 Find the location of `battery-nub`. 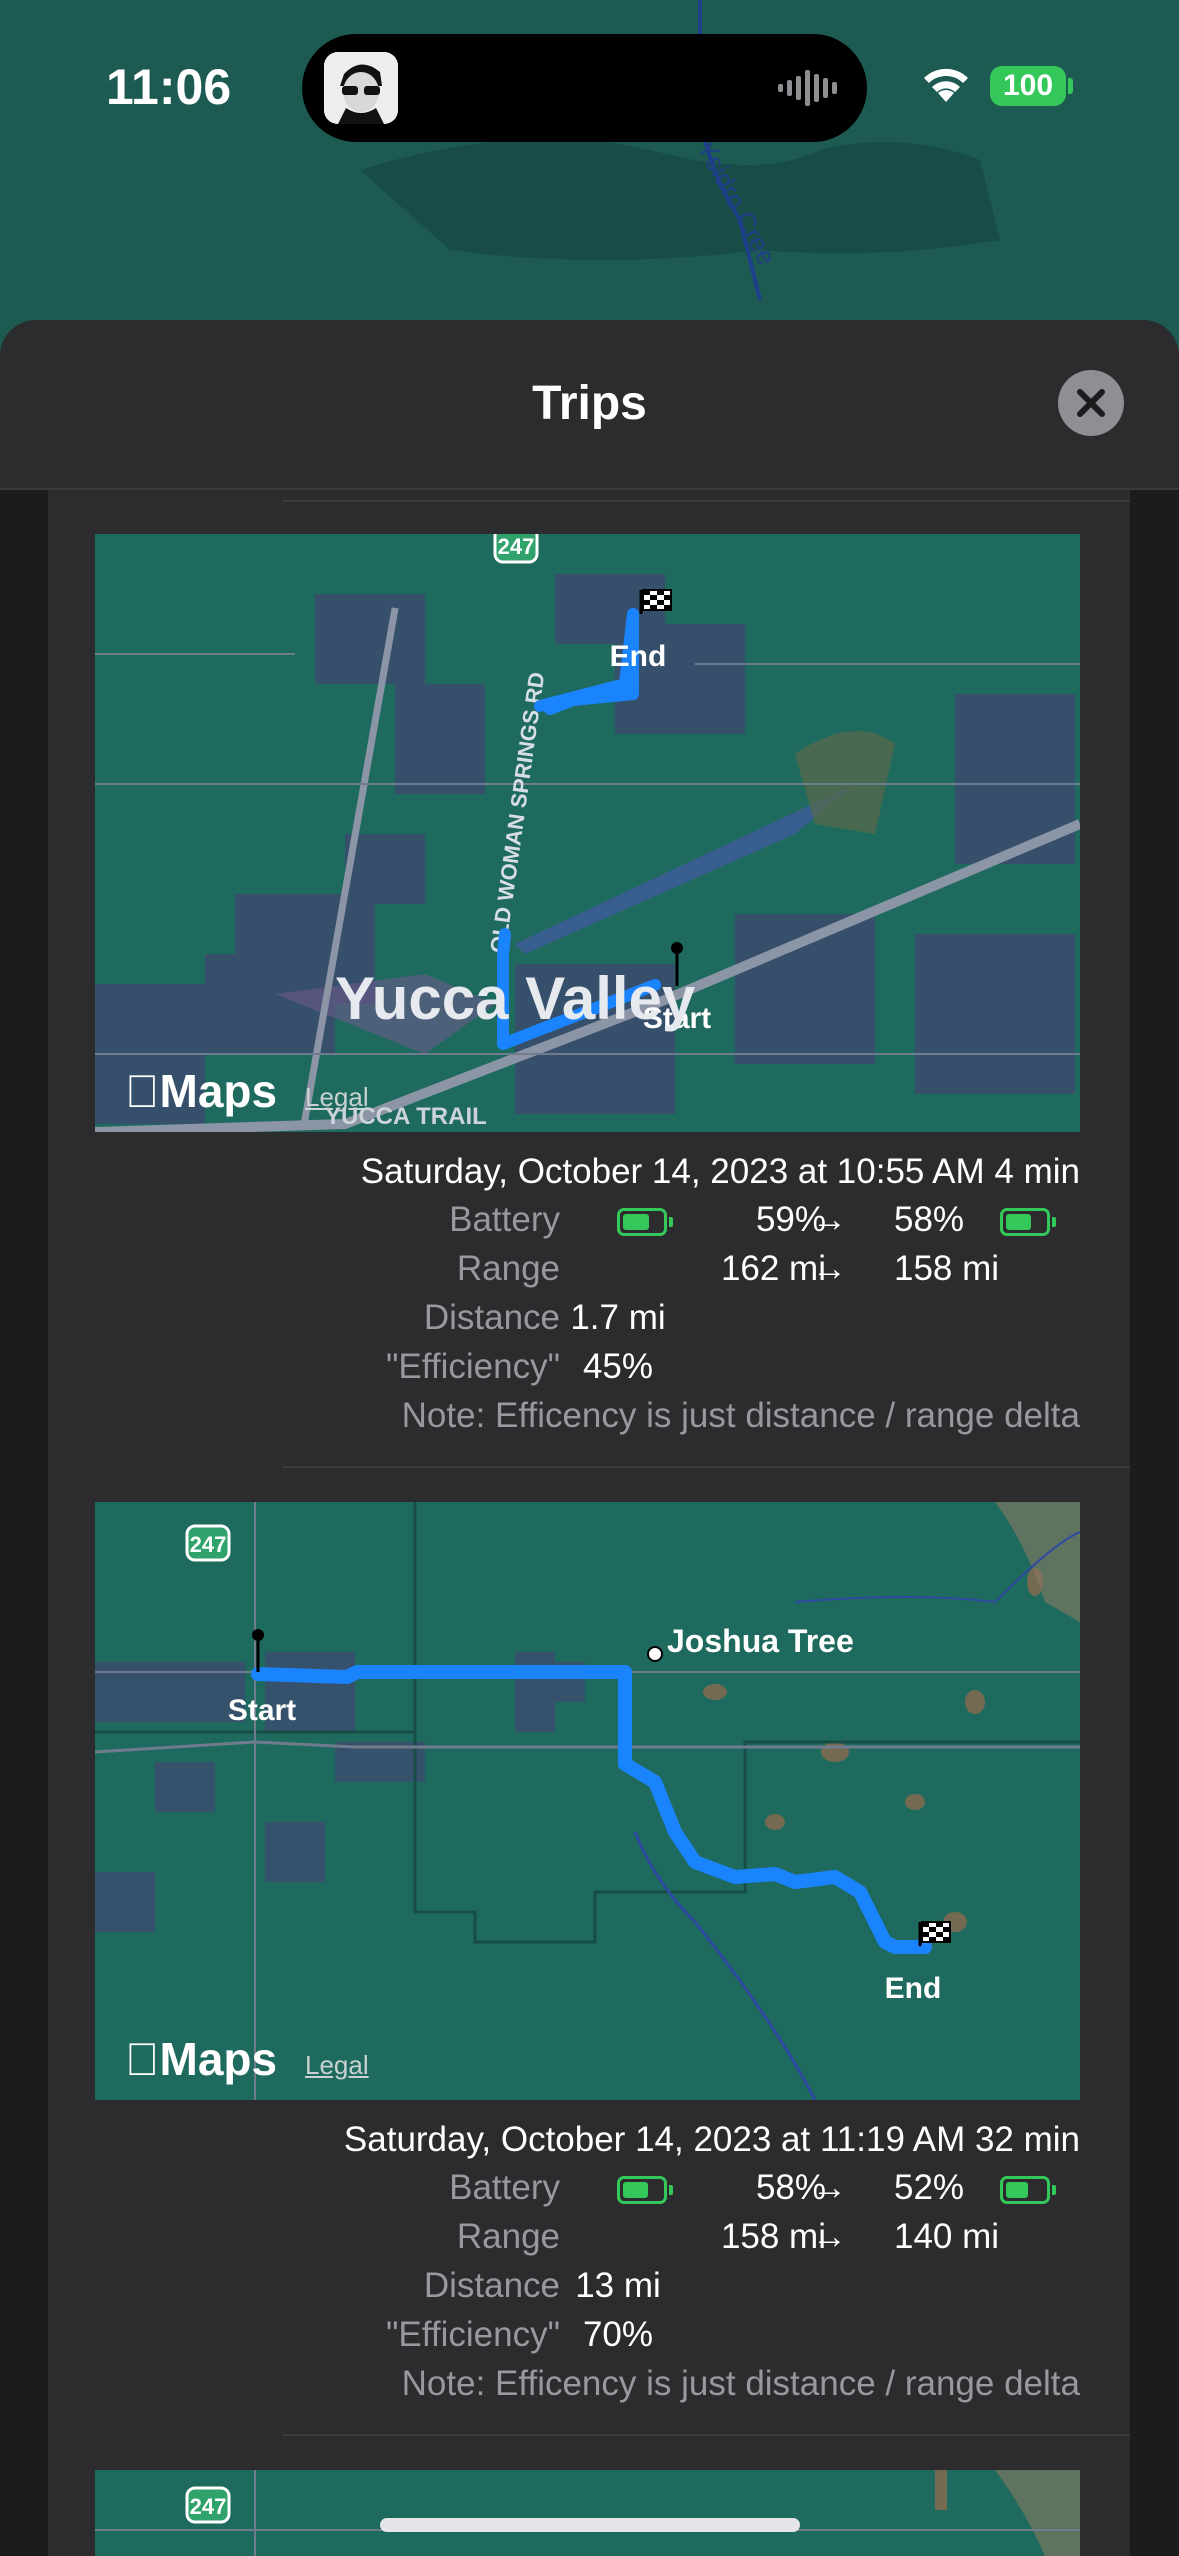

battery-nub is located at coordinates (1070, 86).